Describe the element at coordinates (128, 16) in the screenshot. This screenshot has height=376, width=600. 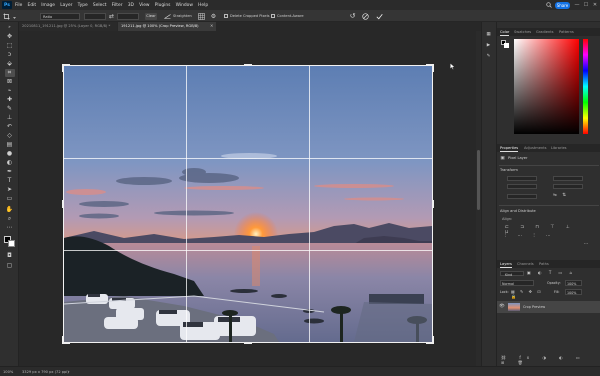
I see `ratio-height-input` at that location.